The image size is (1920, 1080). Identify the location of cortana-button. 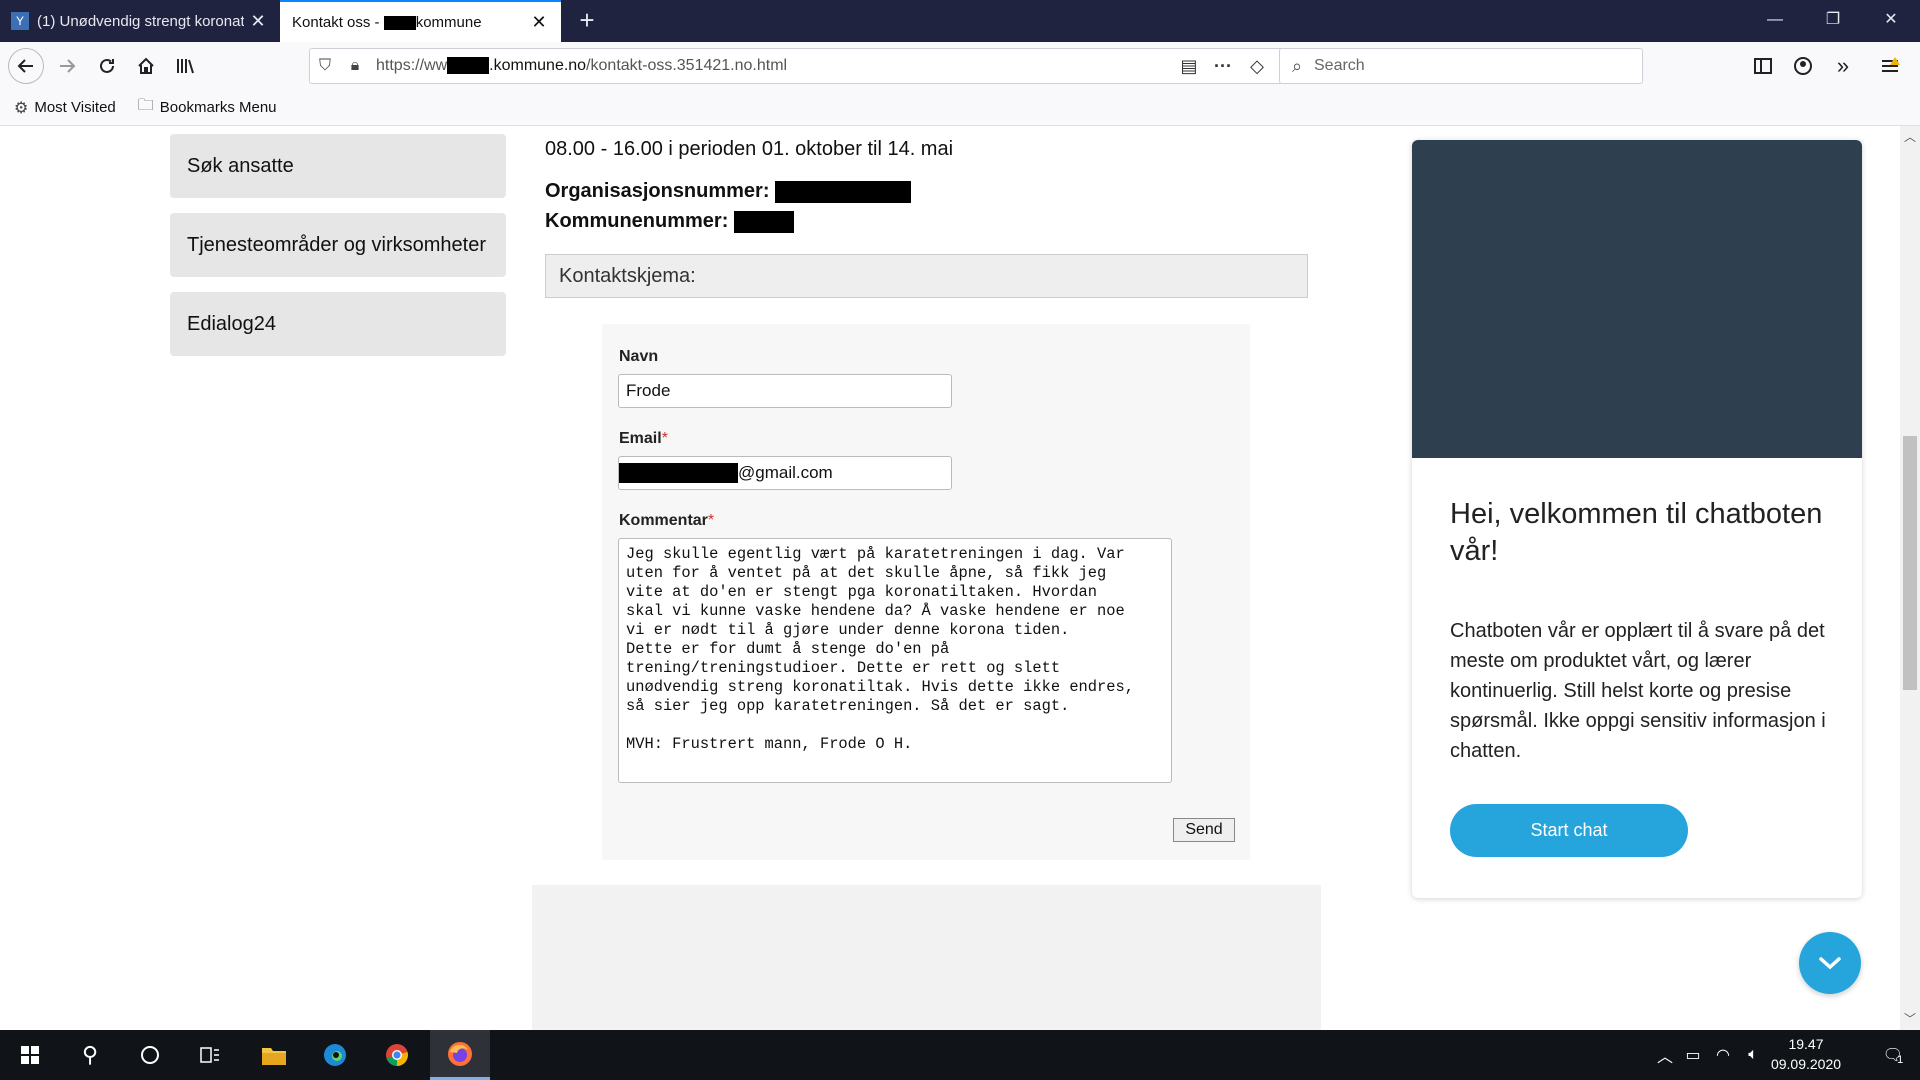
(150, 1055).